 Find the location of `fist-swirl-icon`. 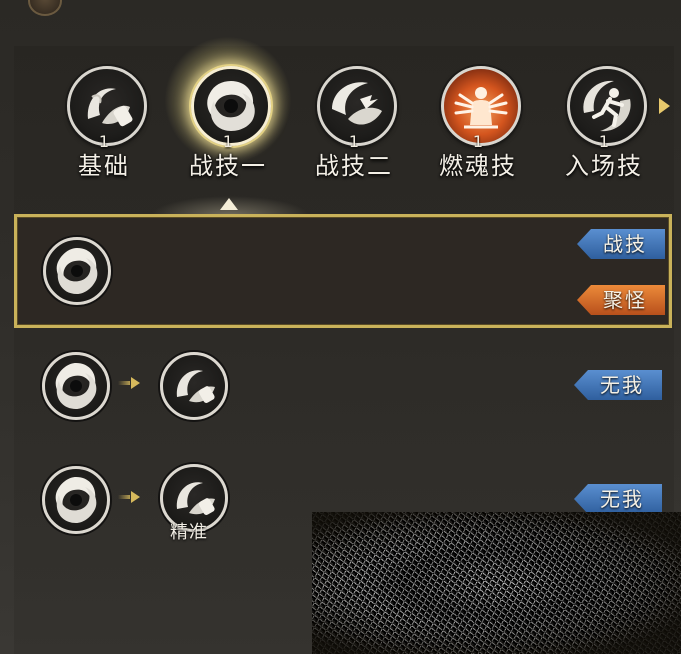

fist-swirl-icon is located at coordinates (194, 386).